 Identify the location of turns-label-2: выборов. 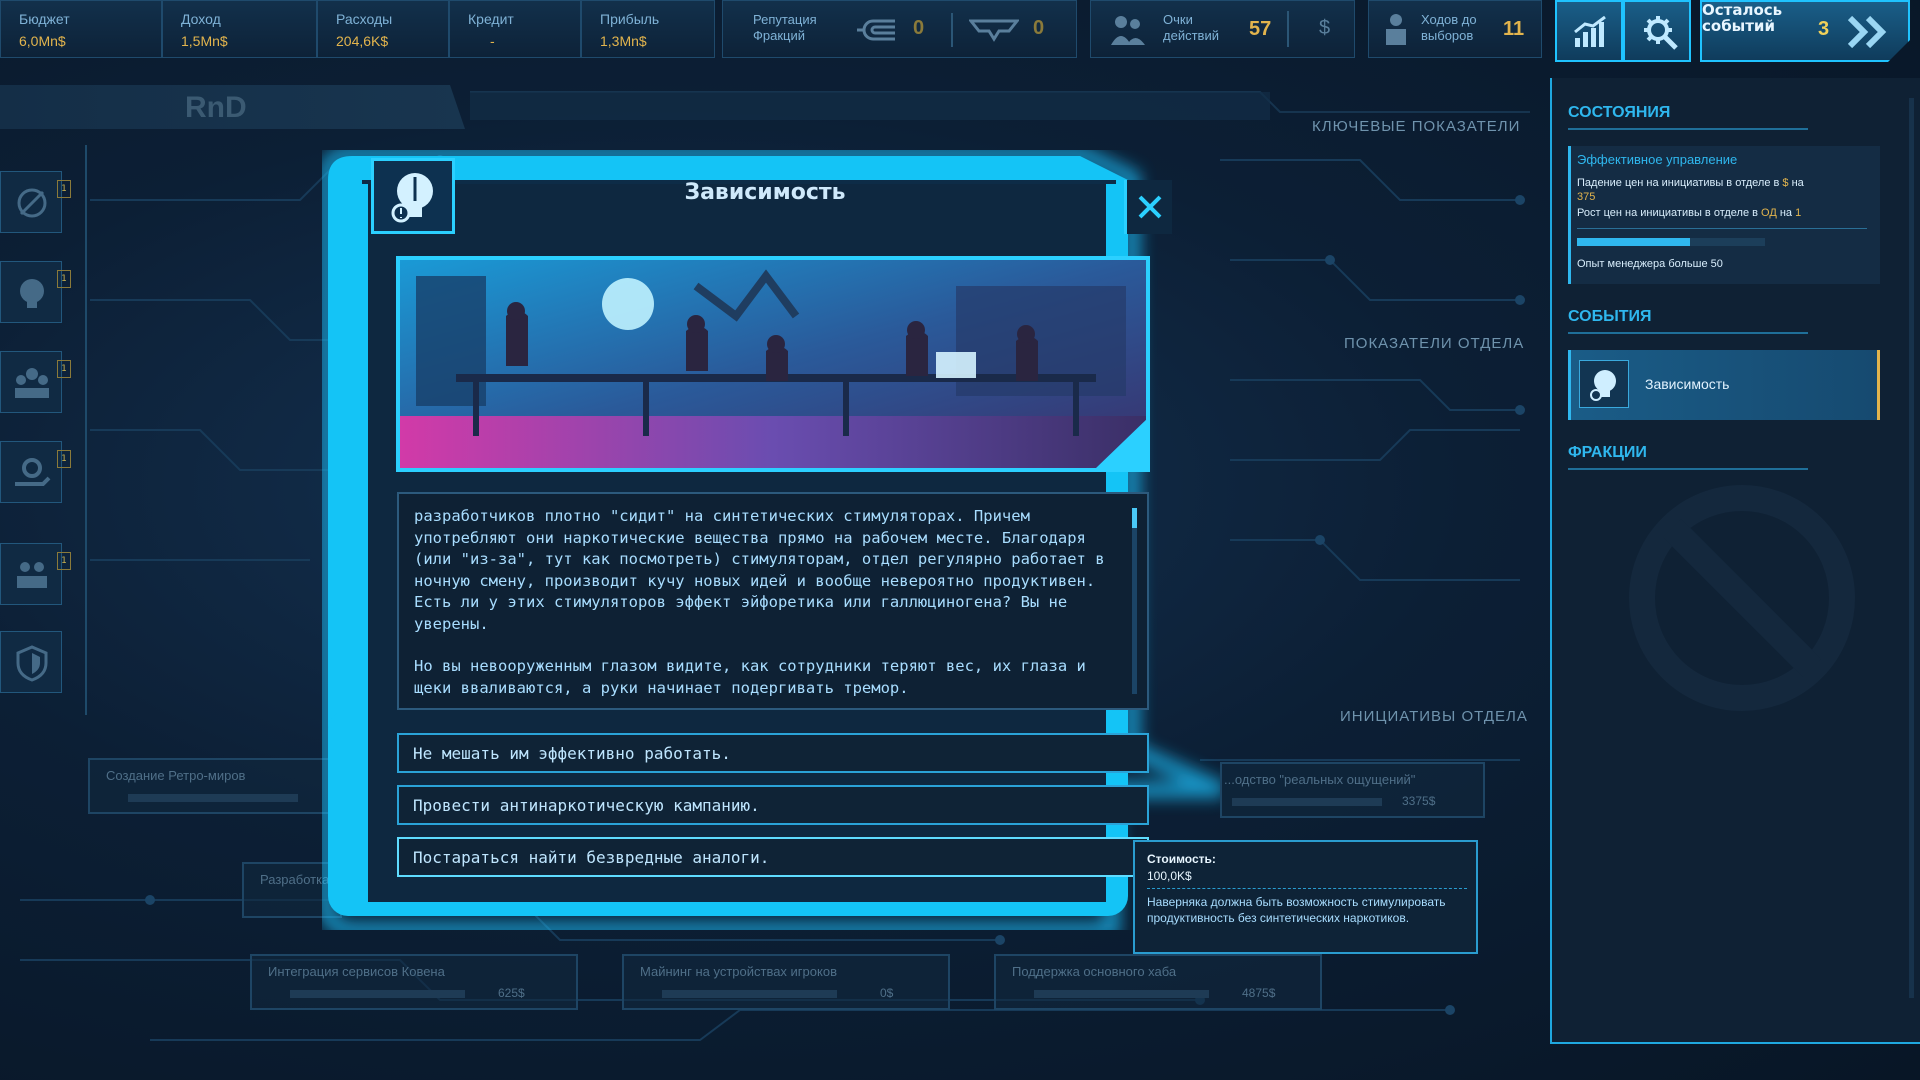
(1447, 35).